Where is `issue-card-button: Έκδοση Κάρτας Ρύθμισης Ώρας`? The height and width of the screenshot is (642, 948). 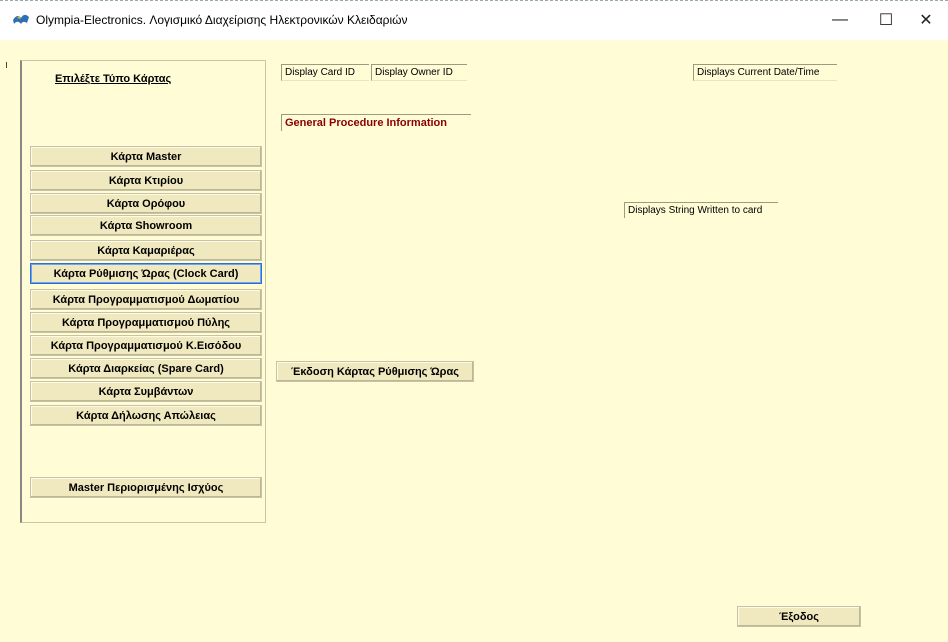 issue-card-button: Έκδοση Κάρτας Ρύθμισης Ώρας is located at coordinates (375, 371).